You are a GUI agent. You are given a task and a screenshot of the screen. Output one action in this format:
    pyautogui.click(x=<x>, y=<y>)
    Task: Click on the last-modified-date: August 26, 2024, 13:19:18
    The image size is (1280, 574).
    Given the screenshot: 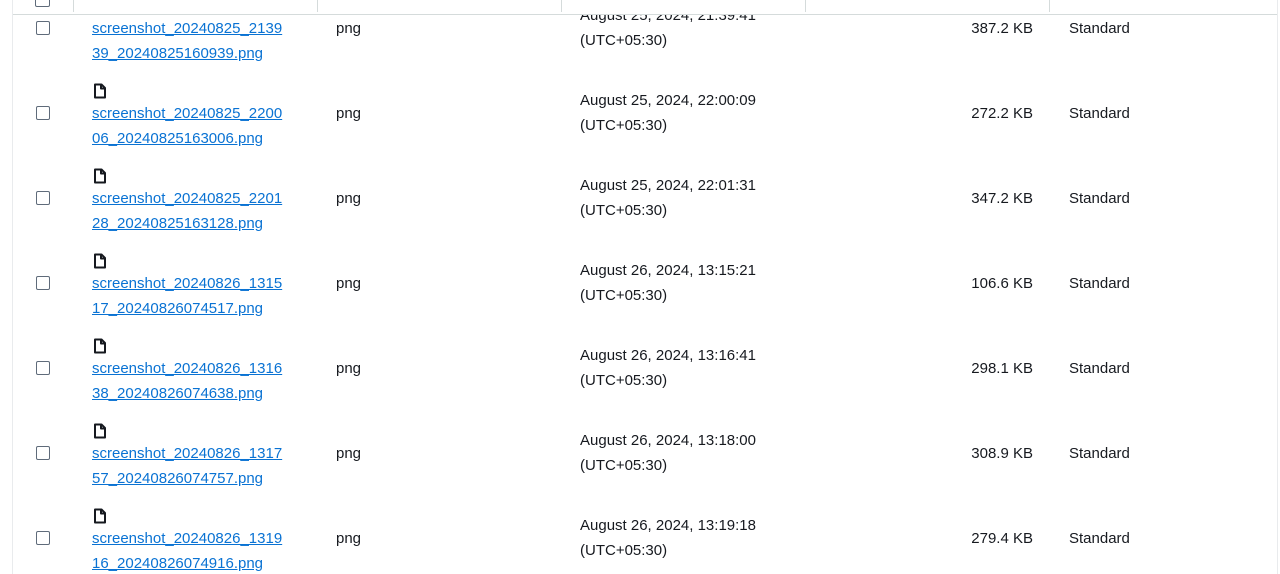 What is the action you would take?
    pyautogui.click(x=668, y=525)
    